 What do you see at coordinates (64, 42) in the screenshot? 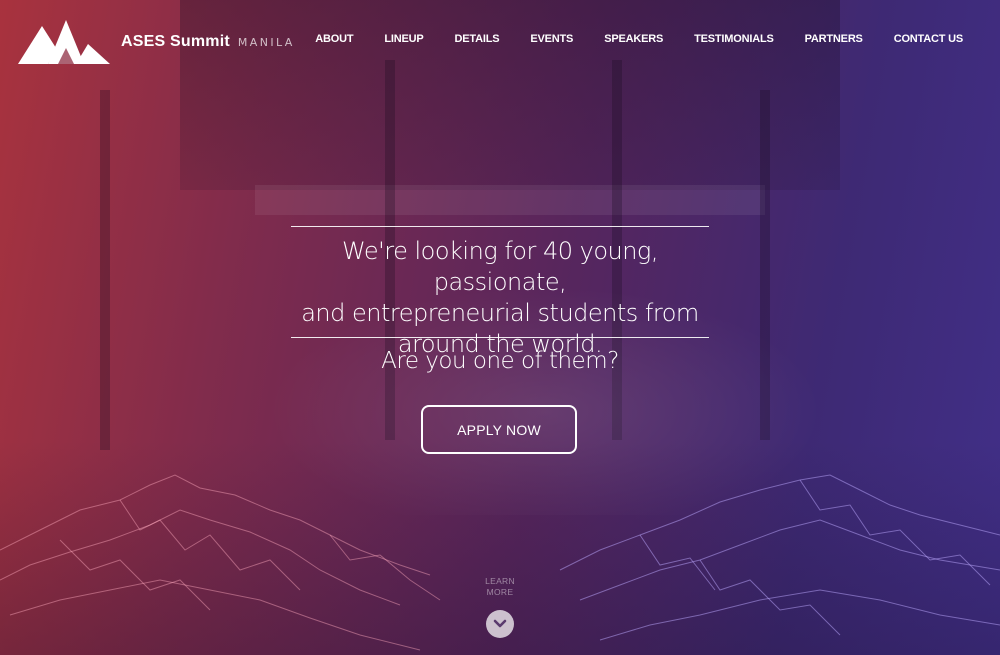
I see `logo-mountain-icon` at bounding box center [64, 42].